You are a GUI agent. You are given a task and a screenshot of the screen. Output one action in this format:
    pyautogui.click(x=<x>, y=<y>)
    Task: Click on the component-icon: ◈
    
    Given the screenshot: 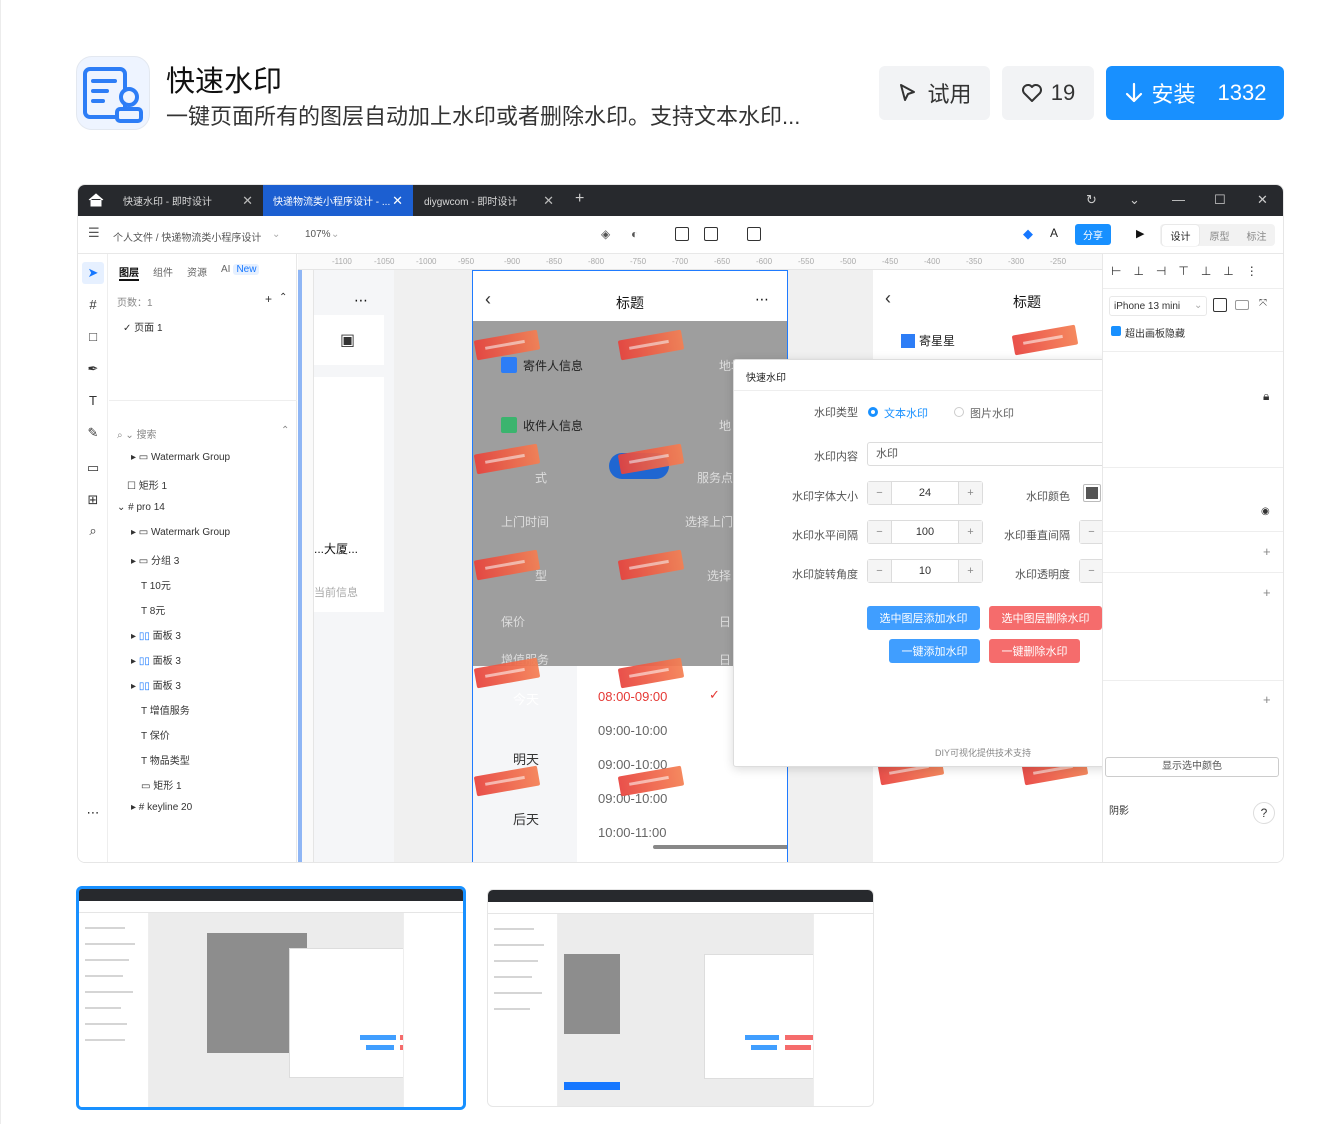 What is the action you would take?
    pyautogui.click(x=605, y=234)
    